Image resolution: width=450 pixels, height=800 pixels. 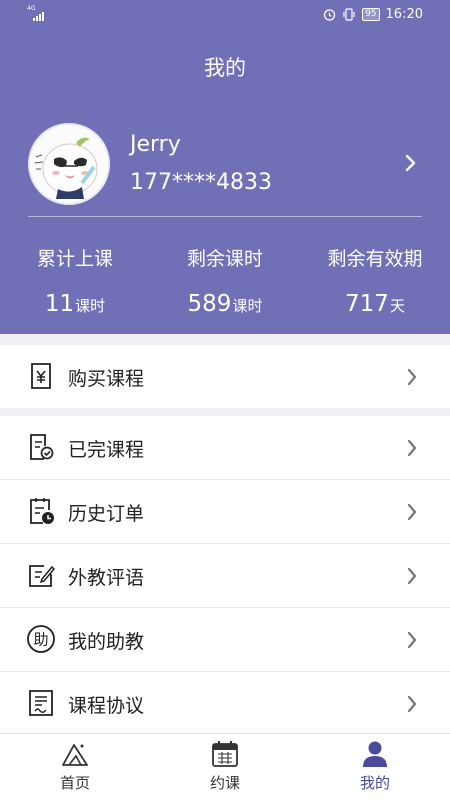 I want to click on teacher-comment-icon, so click(x=42, y=576).